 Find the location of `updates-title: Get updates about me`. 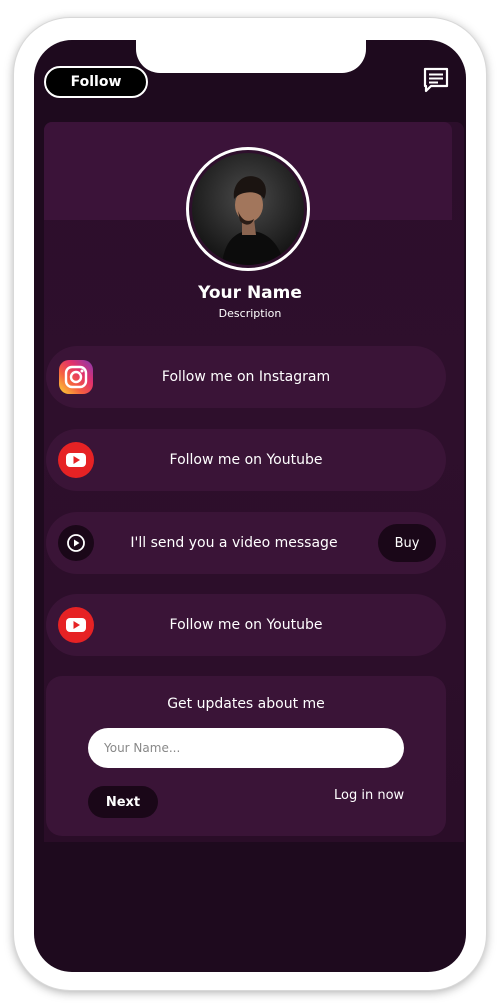

updates-title: Get updates about me is located at coordinates (246, 704).